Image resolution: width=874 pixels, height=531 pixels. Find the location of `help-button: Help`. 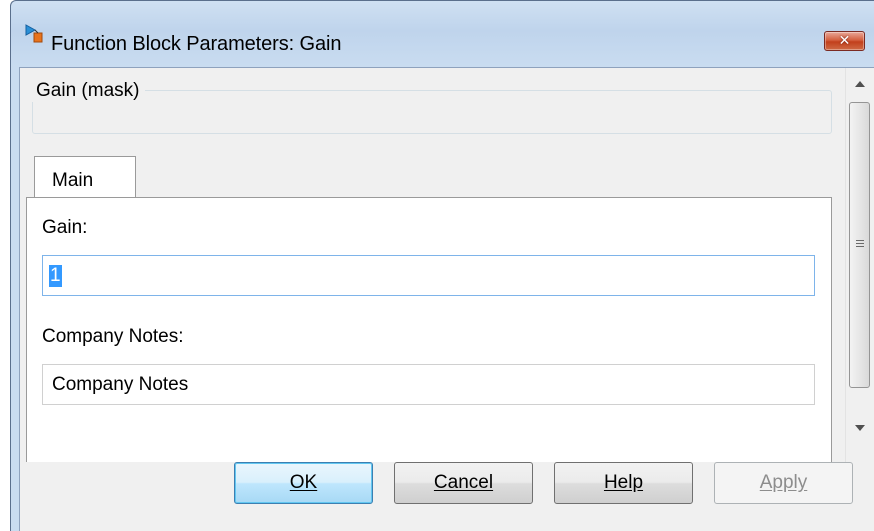

help-button: Help is located at coordinates (623, 483).